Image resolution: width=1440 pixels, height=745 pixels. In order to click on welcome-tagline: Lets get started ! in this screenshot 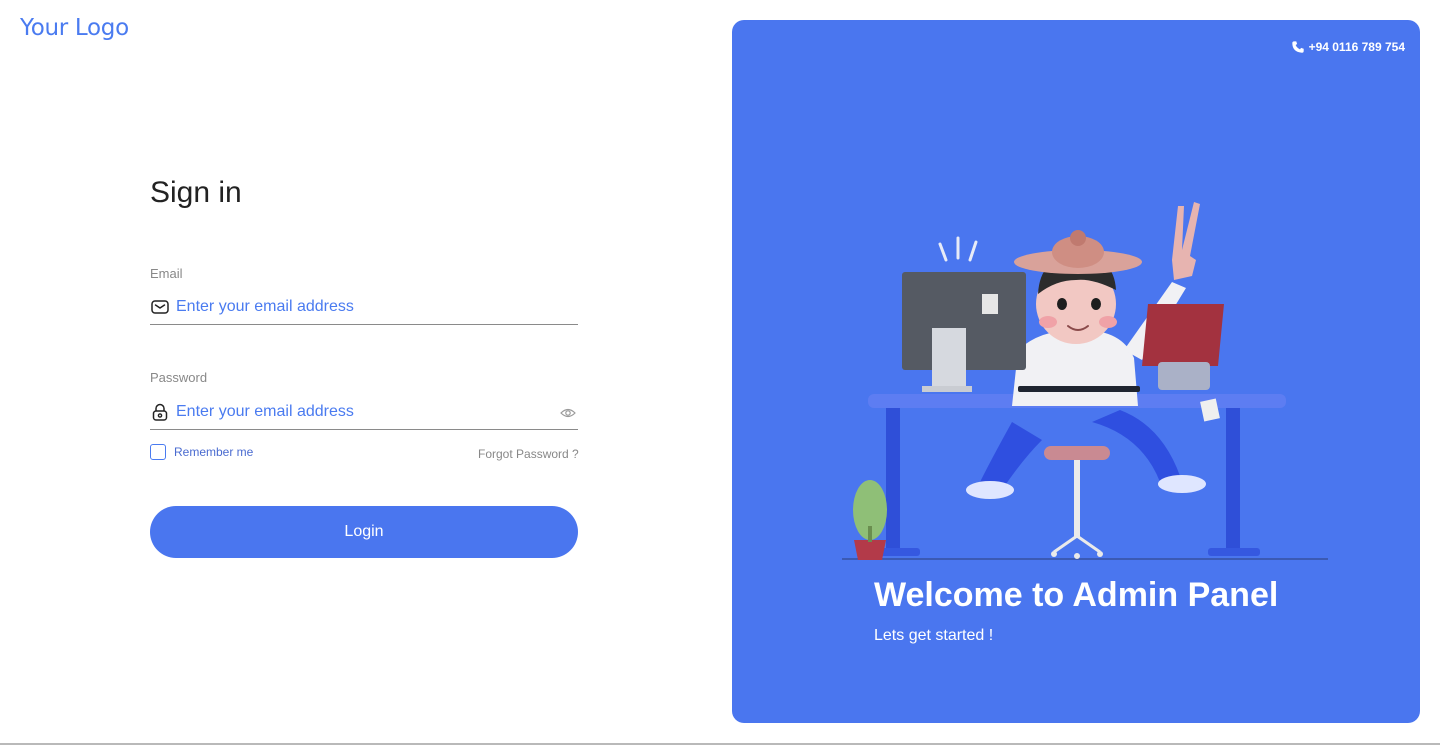, I will do `click(934, 635)`.